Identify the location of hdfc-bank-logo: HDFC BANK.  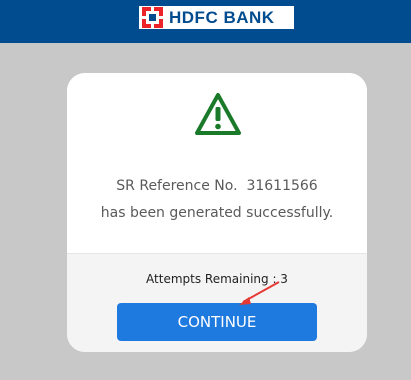
(216, 17).